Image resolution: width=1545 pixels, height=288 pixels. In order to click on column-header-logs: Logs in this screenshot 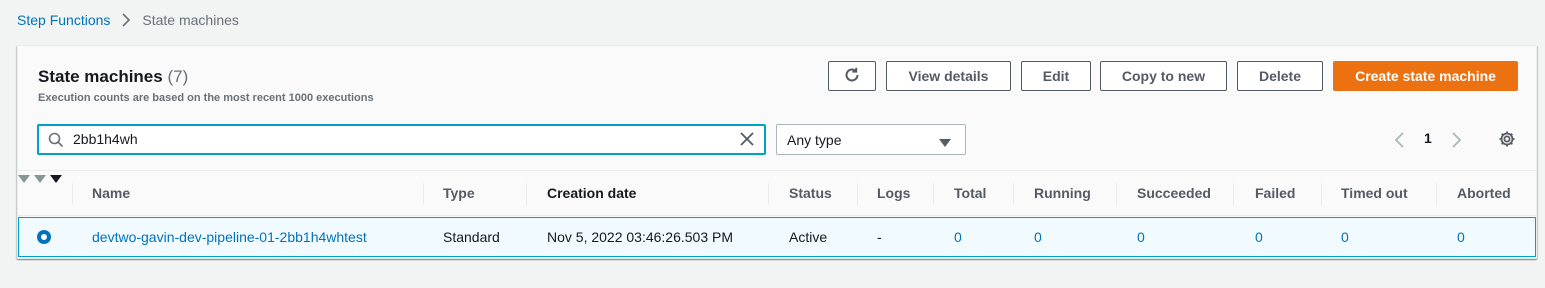, I will do `click(893, 193)`.